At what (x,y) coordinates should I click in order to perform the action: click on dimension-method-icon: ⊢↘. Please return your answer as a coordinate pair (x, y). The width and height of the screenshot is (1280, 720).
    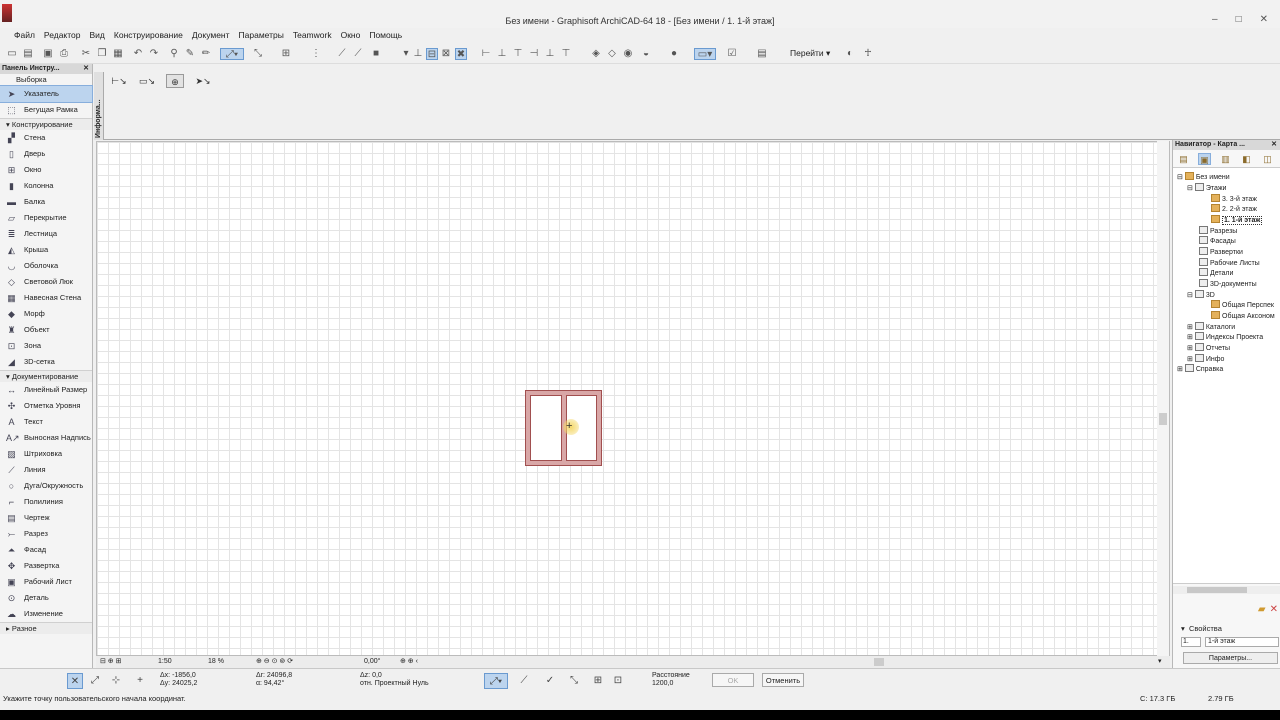
    Looking at the image, I should click on (119, 81).